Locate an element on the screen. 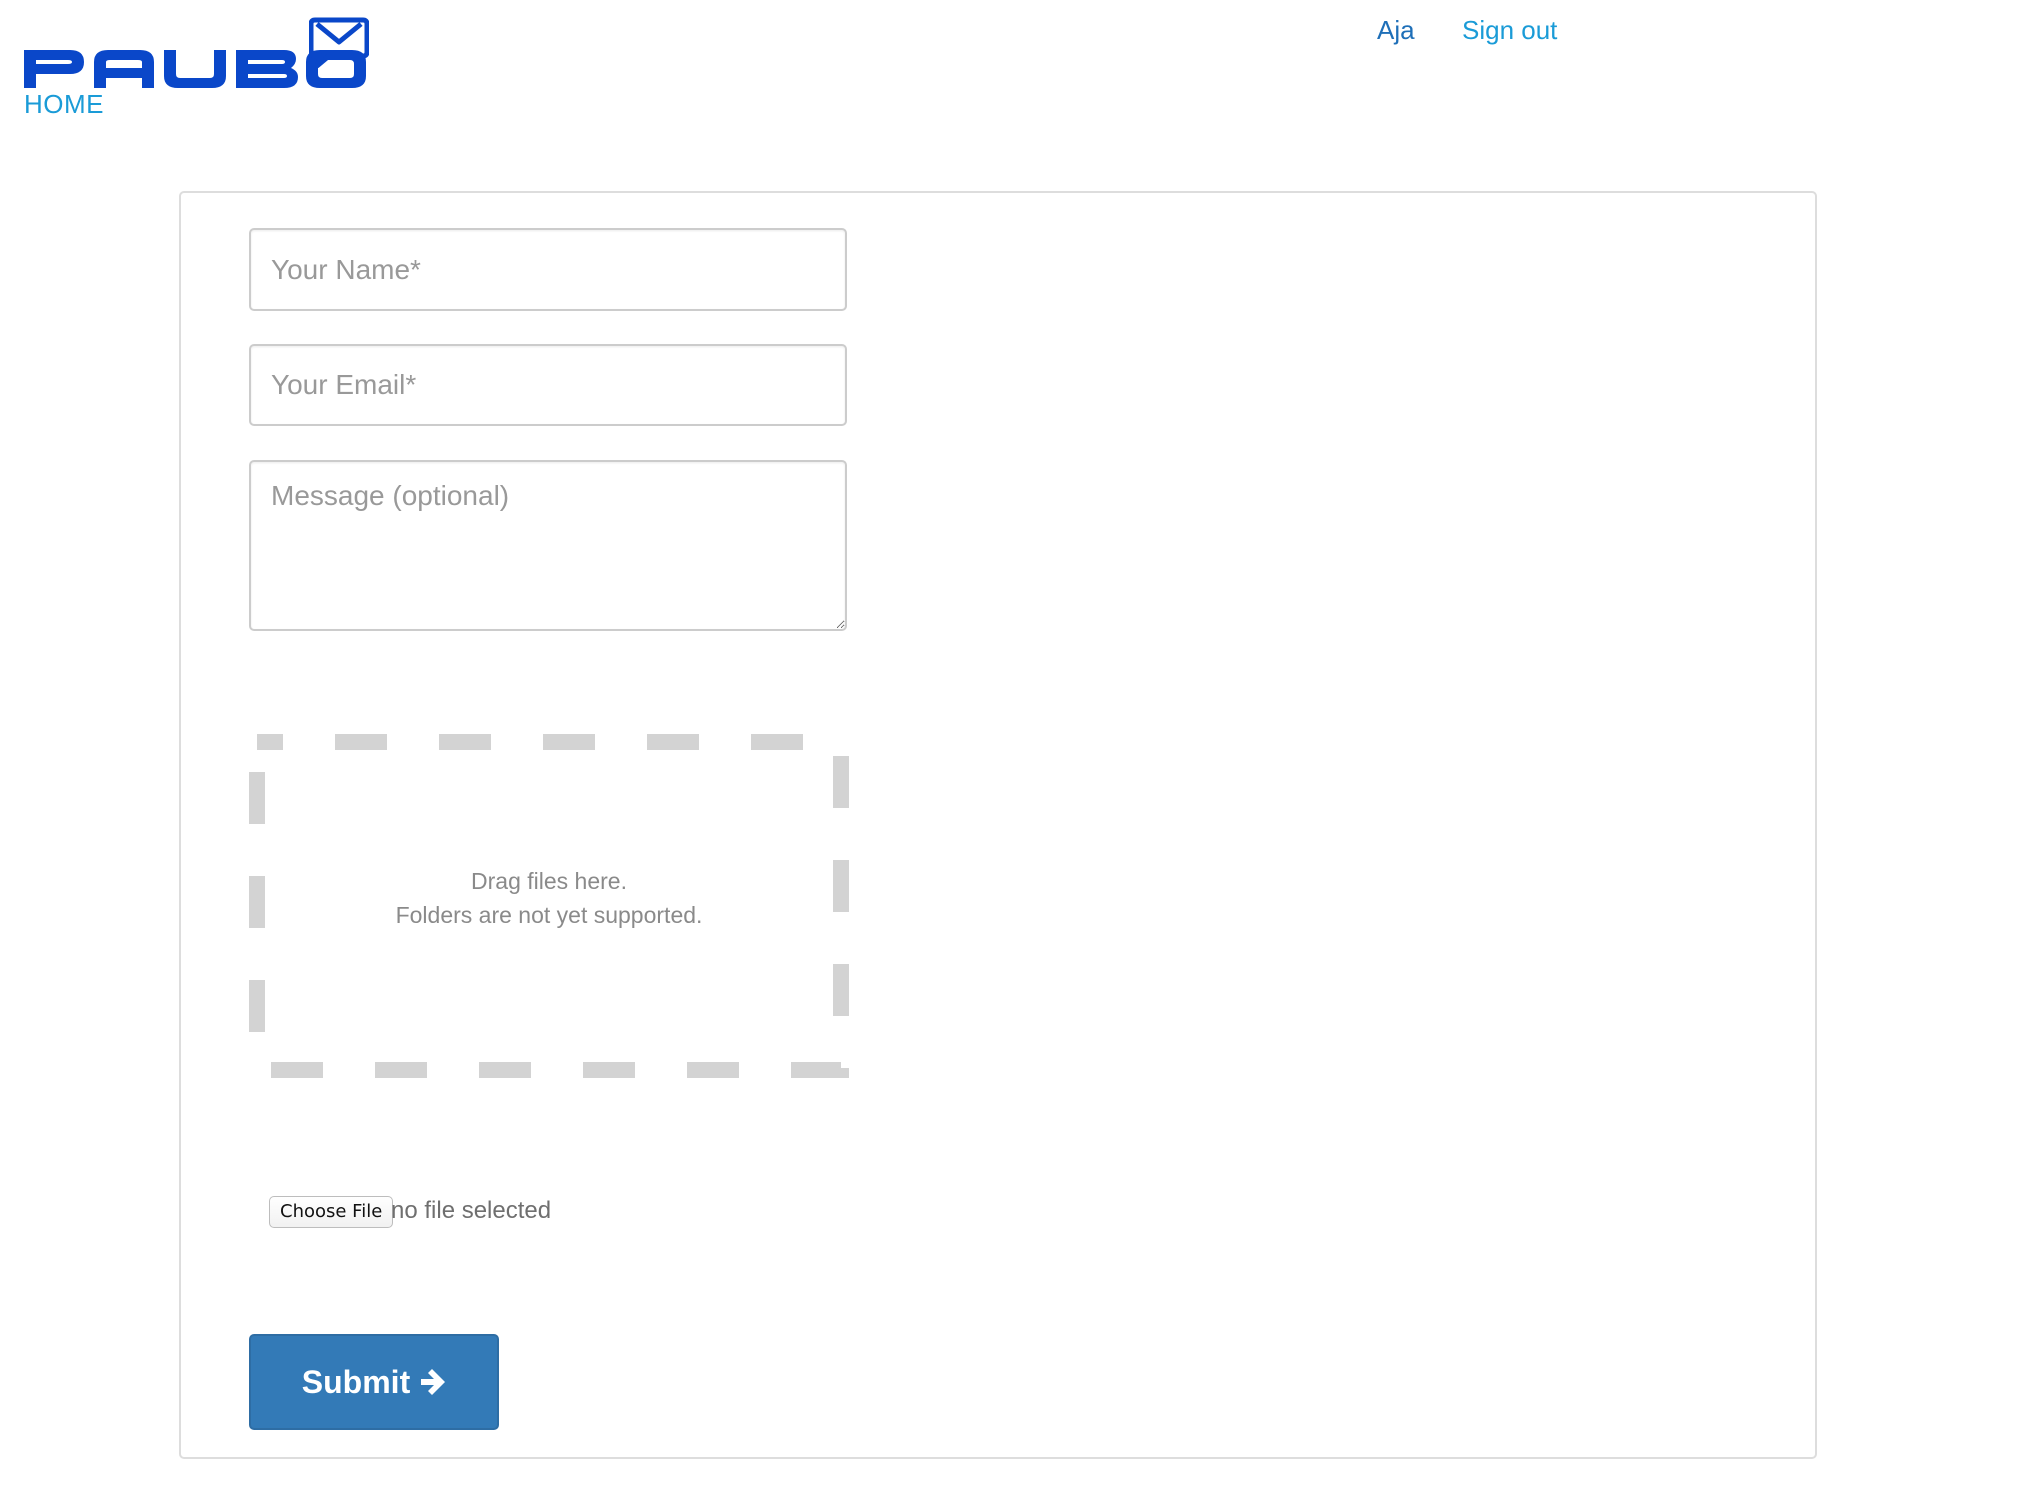 The width and height of the screenshot is (2034, 1502). choose-file-button: Choose File is located at coordinates (331, 1212).